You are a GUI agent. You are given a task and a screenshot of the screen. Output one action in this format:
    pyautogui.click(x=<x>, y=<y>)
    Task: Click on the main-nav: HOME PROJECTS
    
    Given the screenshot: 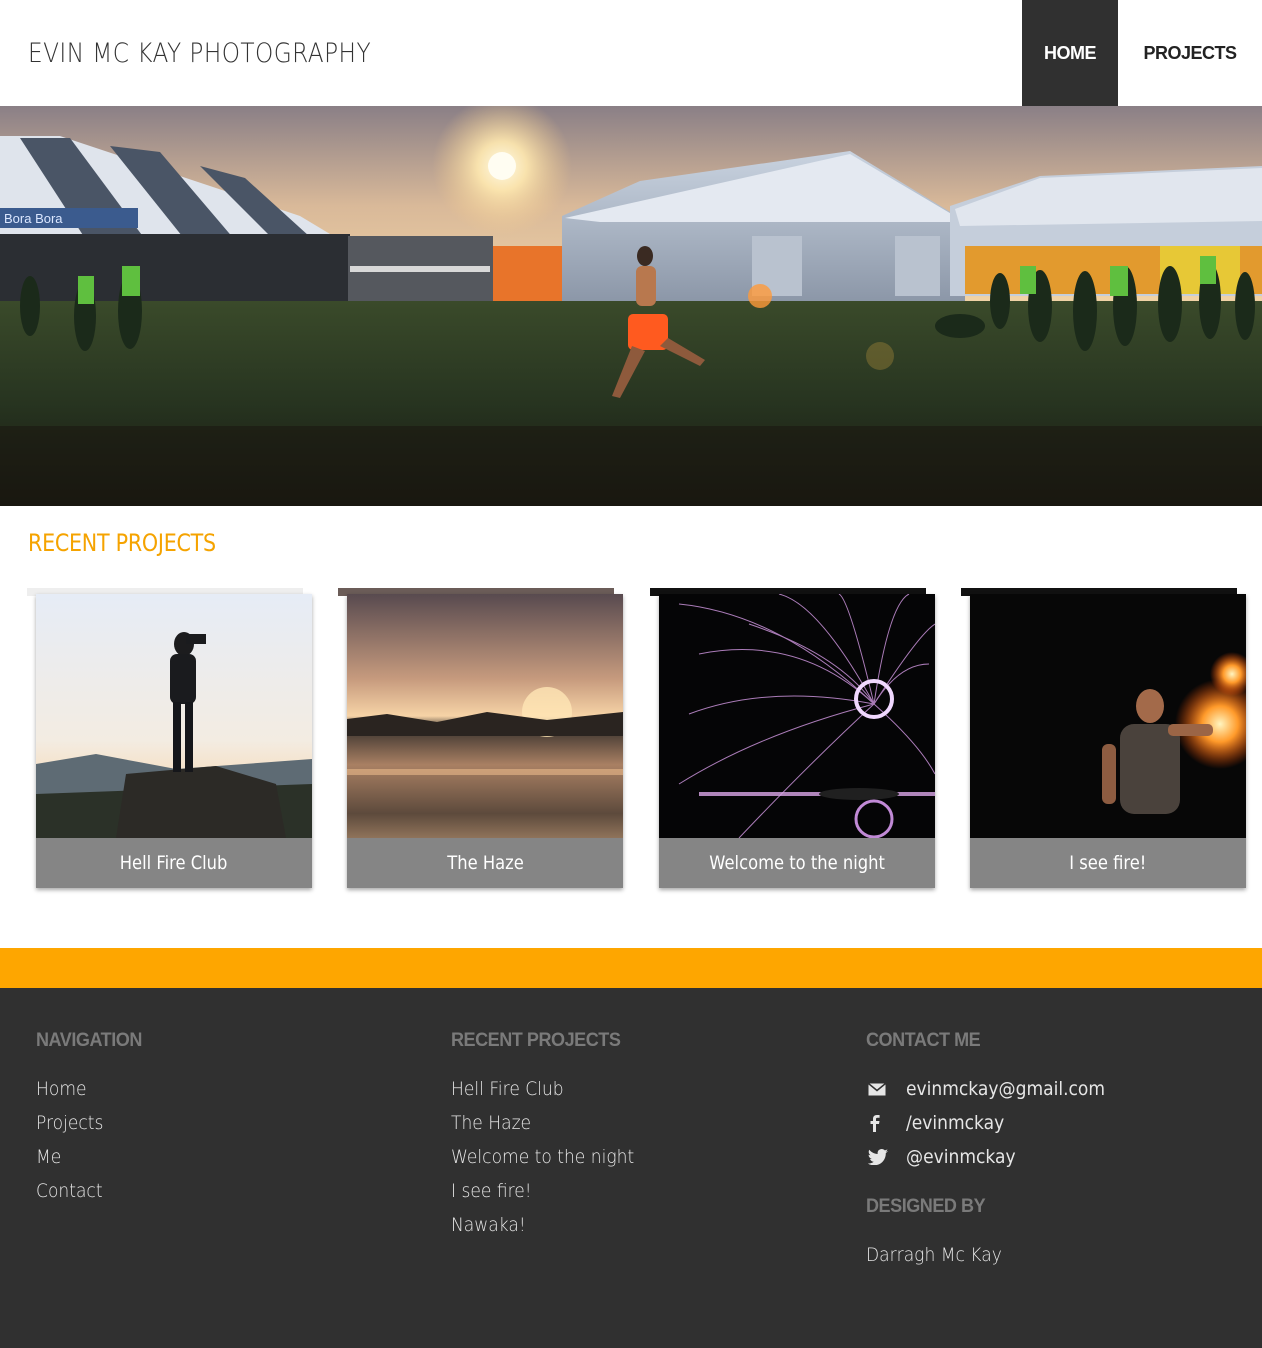 What is the action you would take?
    pyautogui.click(x=1142, y=53)
    